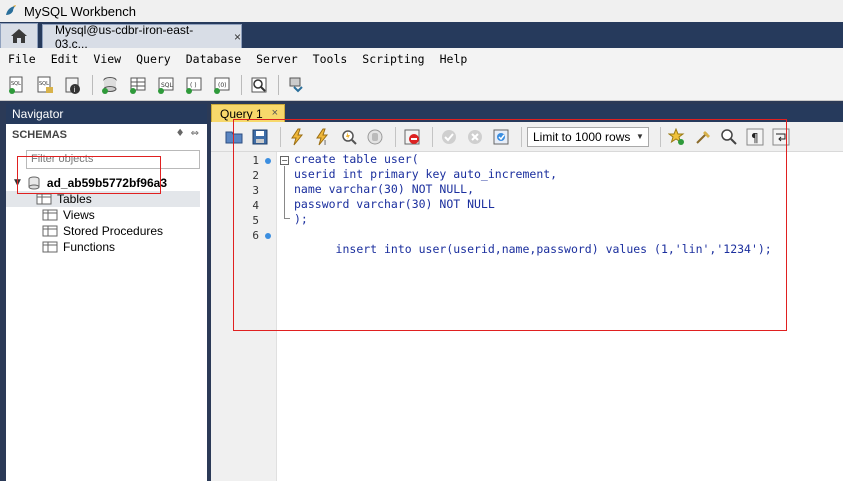  I want to click on functions-icon, so click(50, 247).